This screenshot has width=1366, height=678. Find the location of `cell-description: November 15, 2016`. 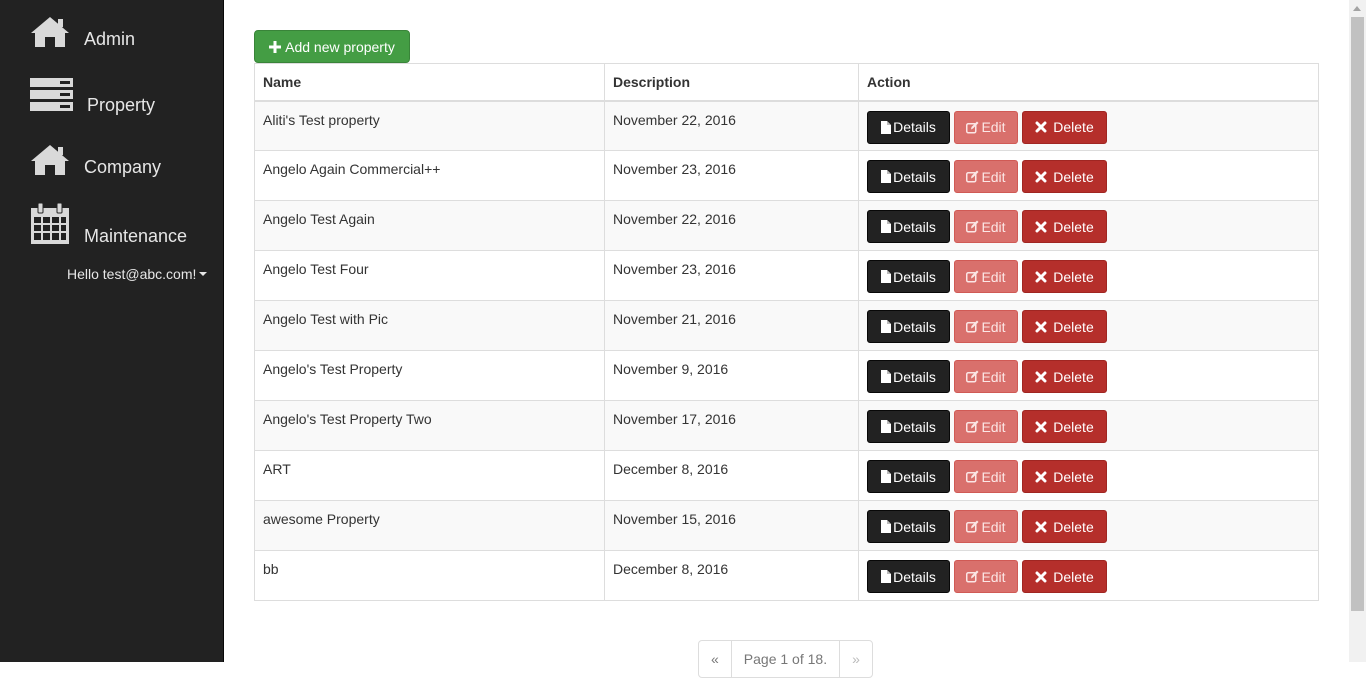

cell-description: November 15, 2016 is located at coordinates (731, 525).